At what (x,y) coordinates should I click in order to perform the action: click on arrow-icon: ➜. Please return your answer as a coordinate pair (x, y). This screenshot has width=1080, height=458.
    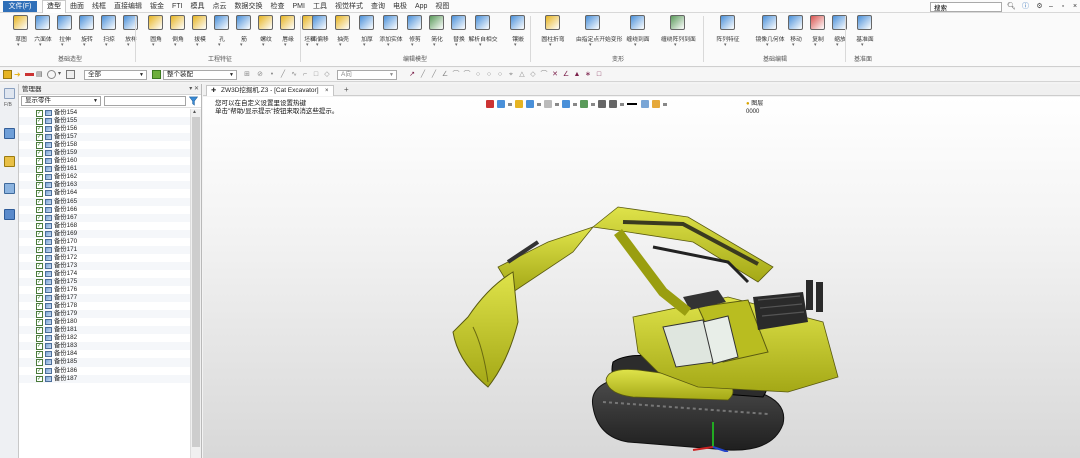
    Looking at the image, I should click on (18, 74).